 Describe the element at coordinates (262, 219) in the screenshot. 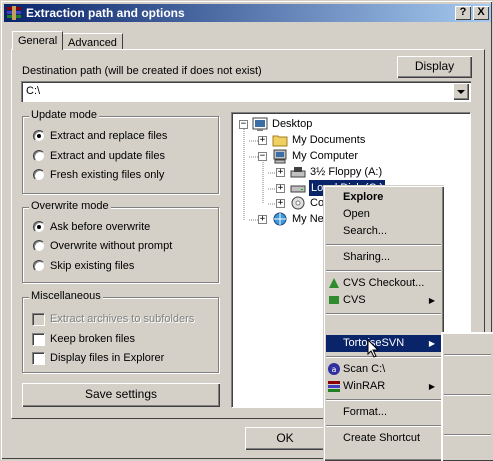

I see `expander-my-network: +` at that location.